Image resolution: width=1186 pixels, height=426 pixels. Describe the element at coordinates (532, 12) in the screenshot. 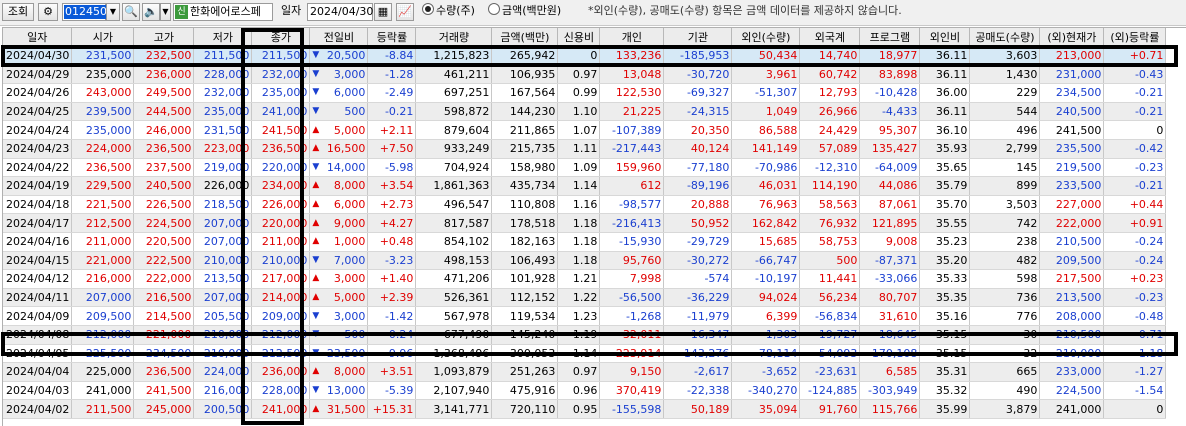

I see `radio-amount: 금액(백만원)` at that location.